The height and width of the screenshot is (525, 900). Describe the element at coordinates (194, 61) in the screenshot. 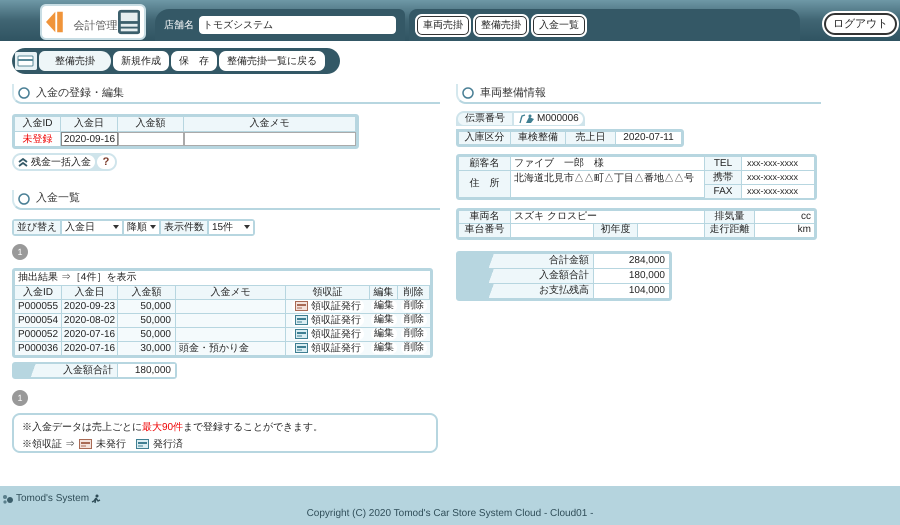

I see `toolbar-tab: 保 存` at that location.